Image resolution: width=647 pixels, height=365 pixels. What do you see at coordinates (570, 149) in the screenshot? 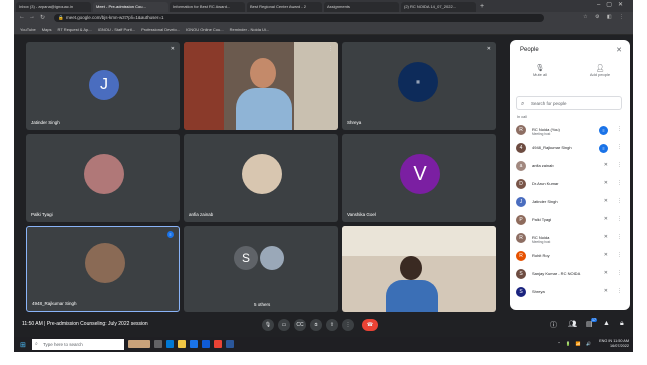
I see `participant-row: 4 4948_Rajkumar Singh ≡ ⋮` at bounding box center [570, 149].